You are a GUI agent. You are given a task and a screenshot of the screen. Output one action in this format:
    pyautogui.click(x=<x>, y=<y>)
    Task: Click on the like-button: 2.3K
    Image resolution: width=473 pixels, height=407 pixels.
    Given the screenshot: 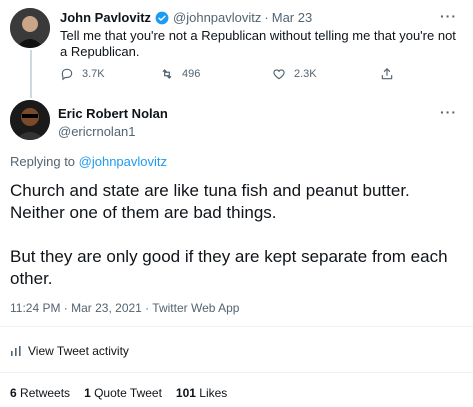 What is the action you would take?
    pyautogui.click(x=326, y=74)
    